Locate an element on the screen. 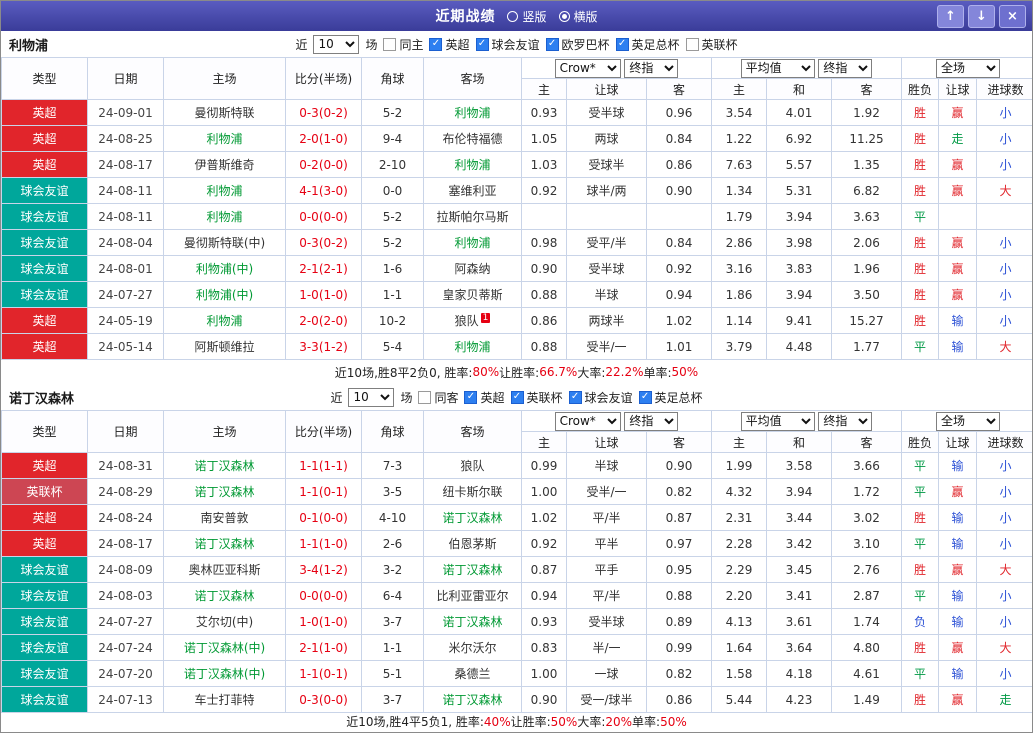  asian-away-odds: 0.84 is located at coordinates (679, 242).